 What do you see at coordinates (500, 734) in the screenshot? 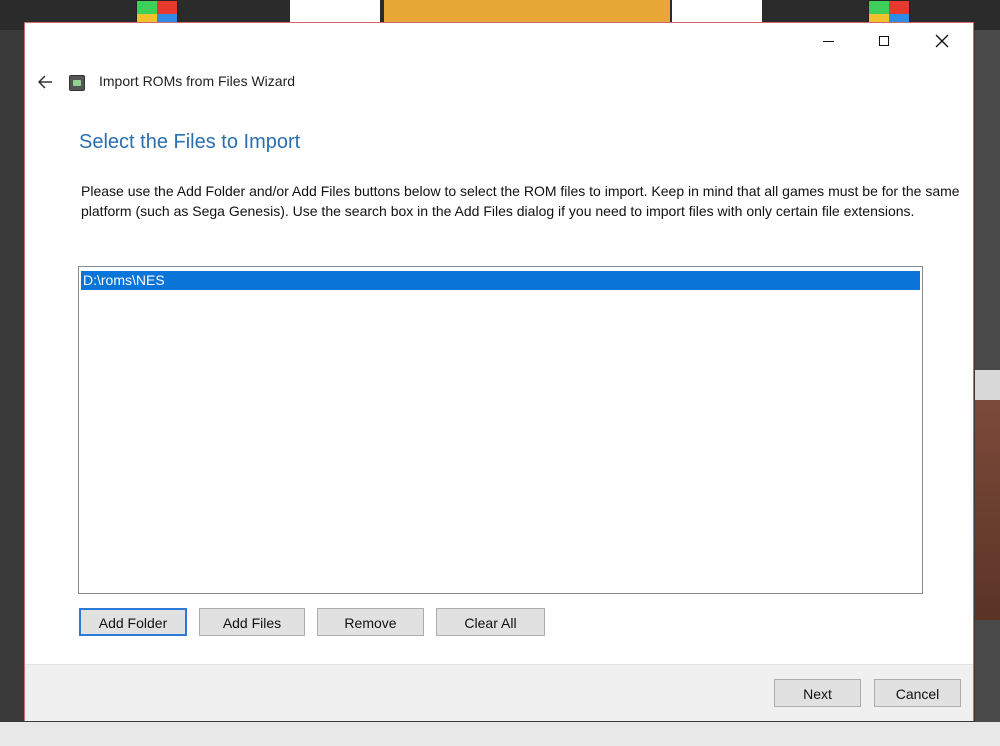
I see `background-bottom` at bounding box center [500, 734].